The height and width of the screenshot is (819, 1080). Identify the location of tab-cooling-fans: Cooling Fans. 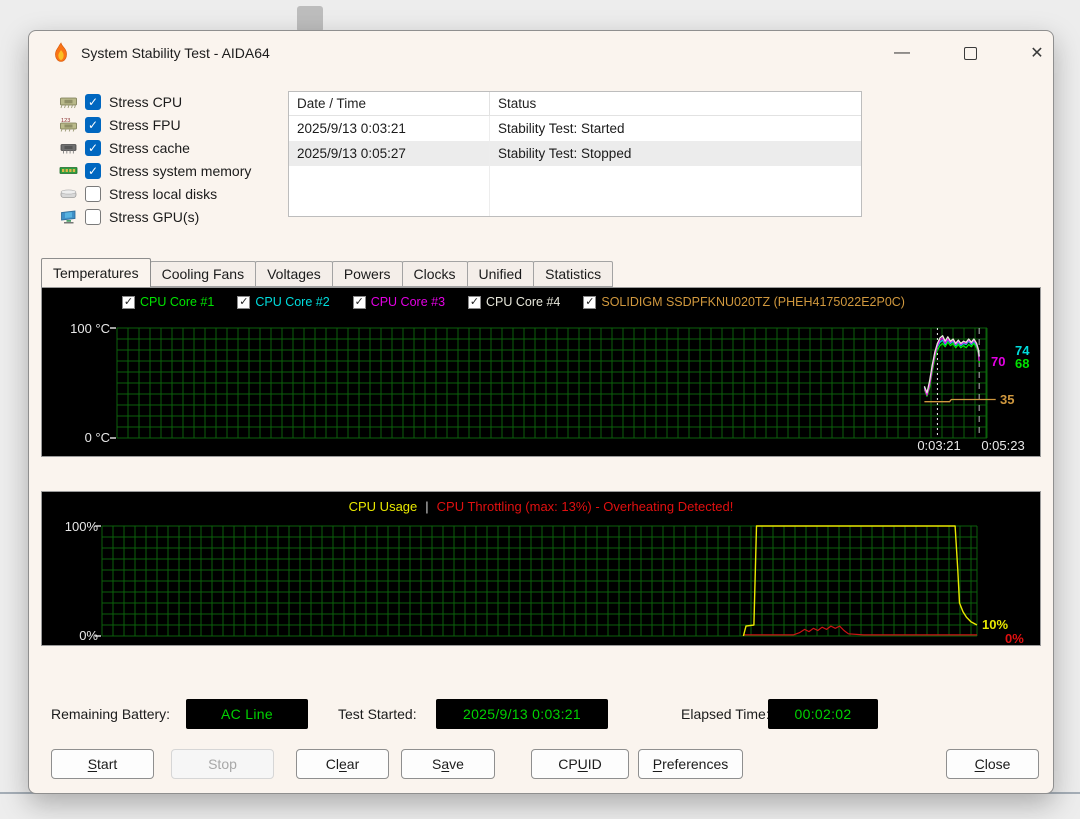
(203, 274).